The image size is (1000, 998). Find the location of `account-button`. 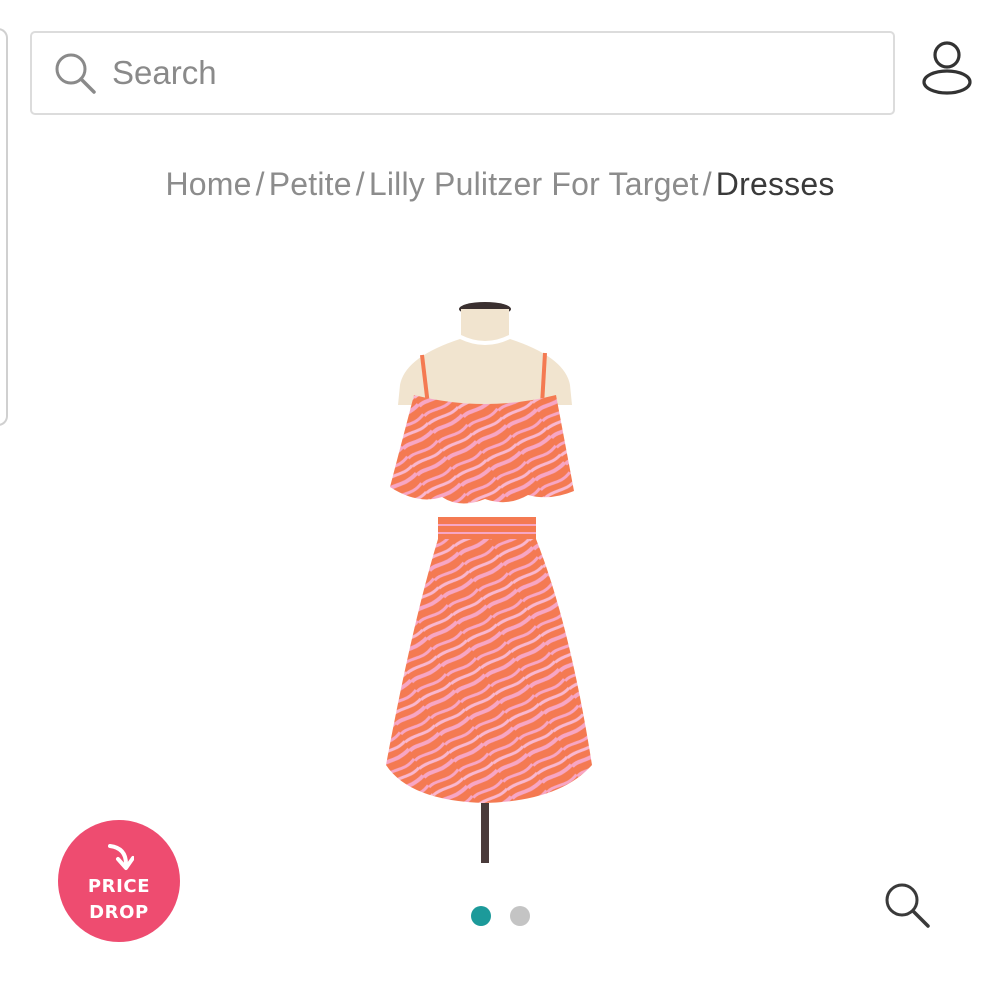

account-button is located at coordinates (947, 69).